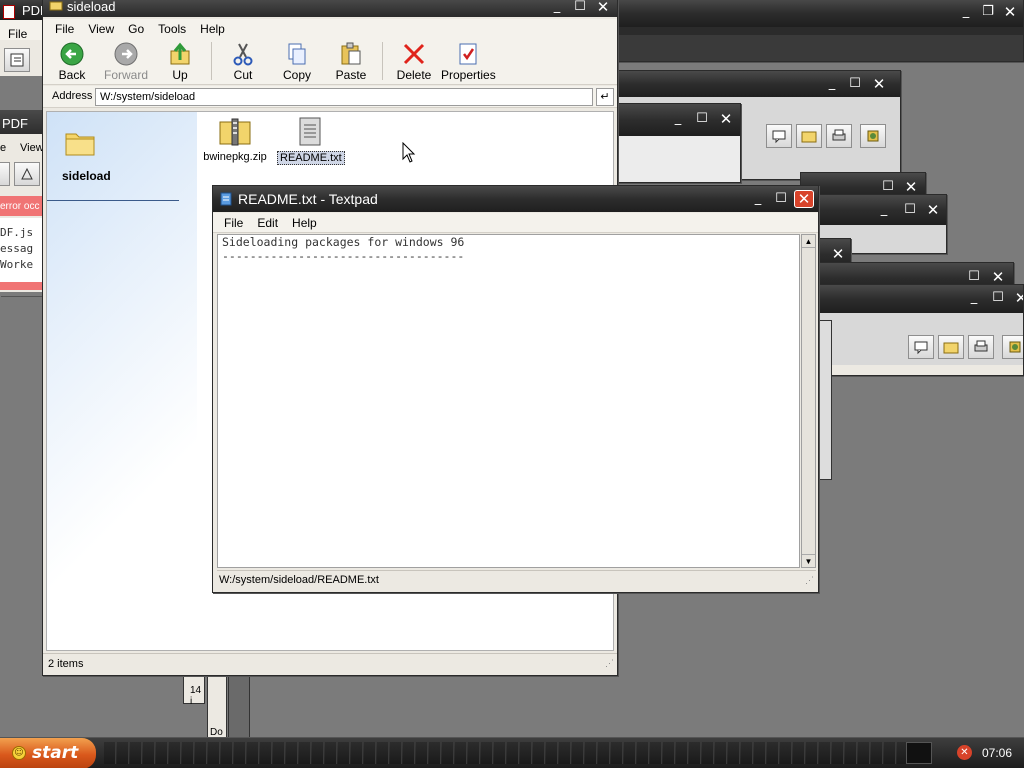 This screenshot has height=768, width=1024. Describe the element at coordinates (468, 61) in the screenshot. I see `properties-button: Properties` at that location.